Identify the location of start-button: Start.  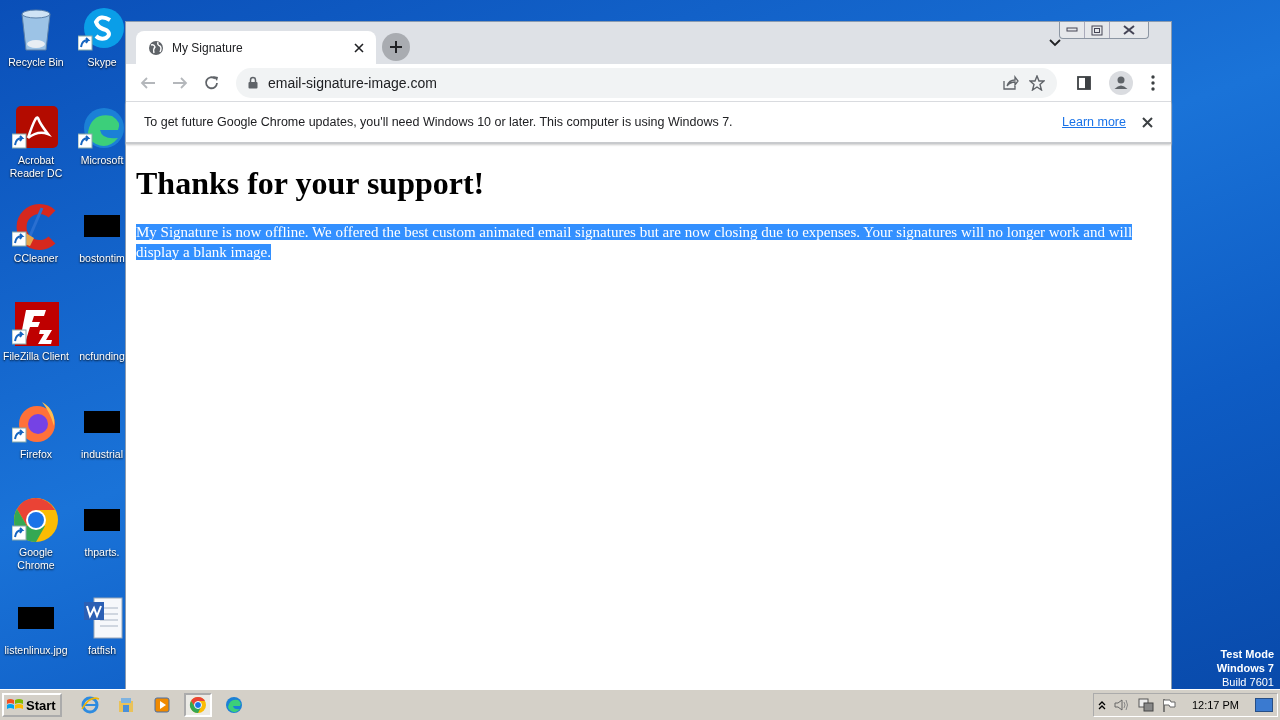
(32, 705).